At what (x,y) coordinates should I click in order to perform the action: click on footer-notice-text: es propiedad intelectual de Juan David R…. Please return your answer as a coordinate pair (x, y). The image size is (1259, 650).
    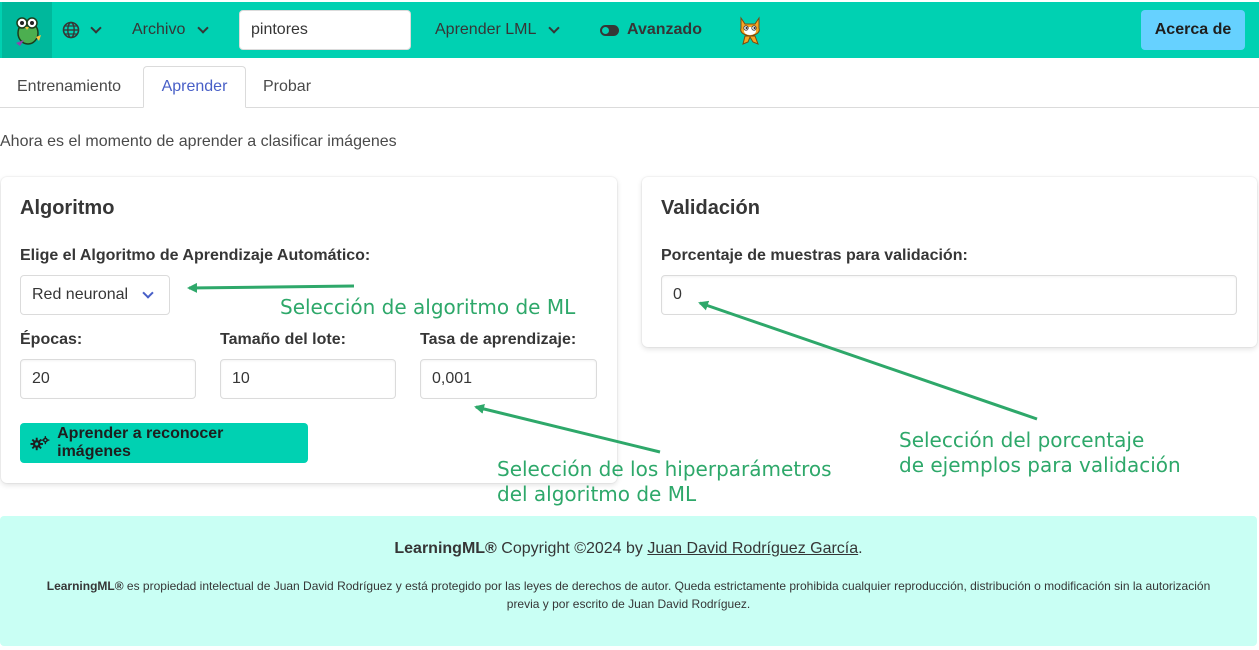
    Looking at the image, I should click on (667, 595).